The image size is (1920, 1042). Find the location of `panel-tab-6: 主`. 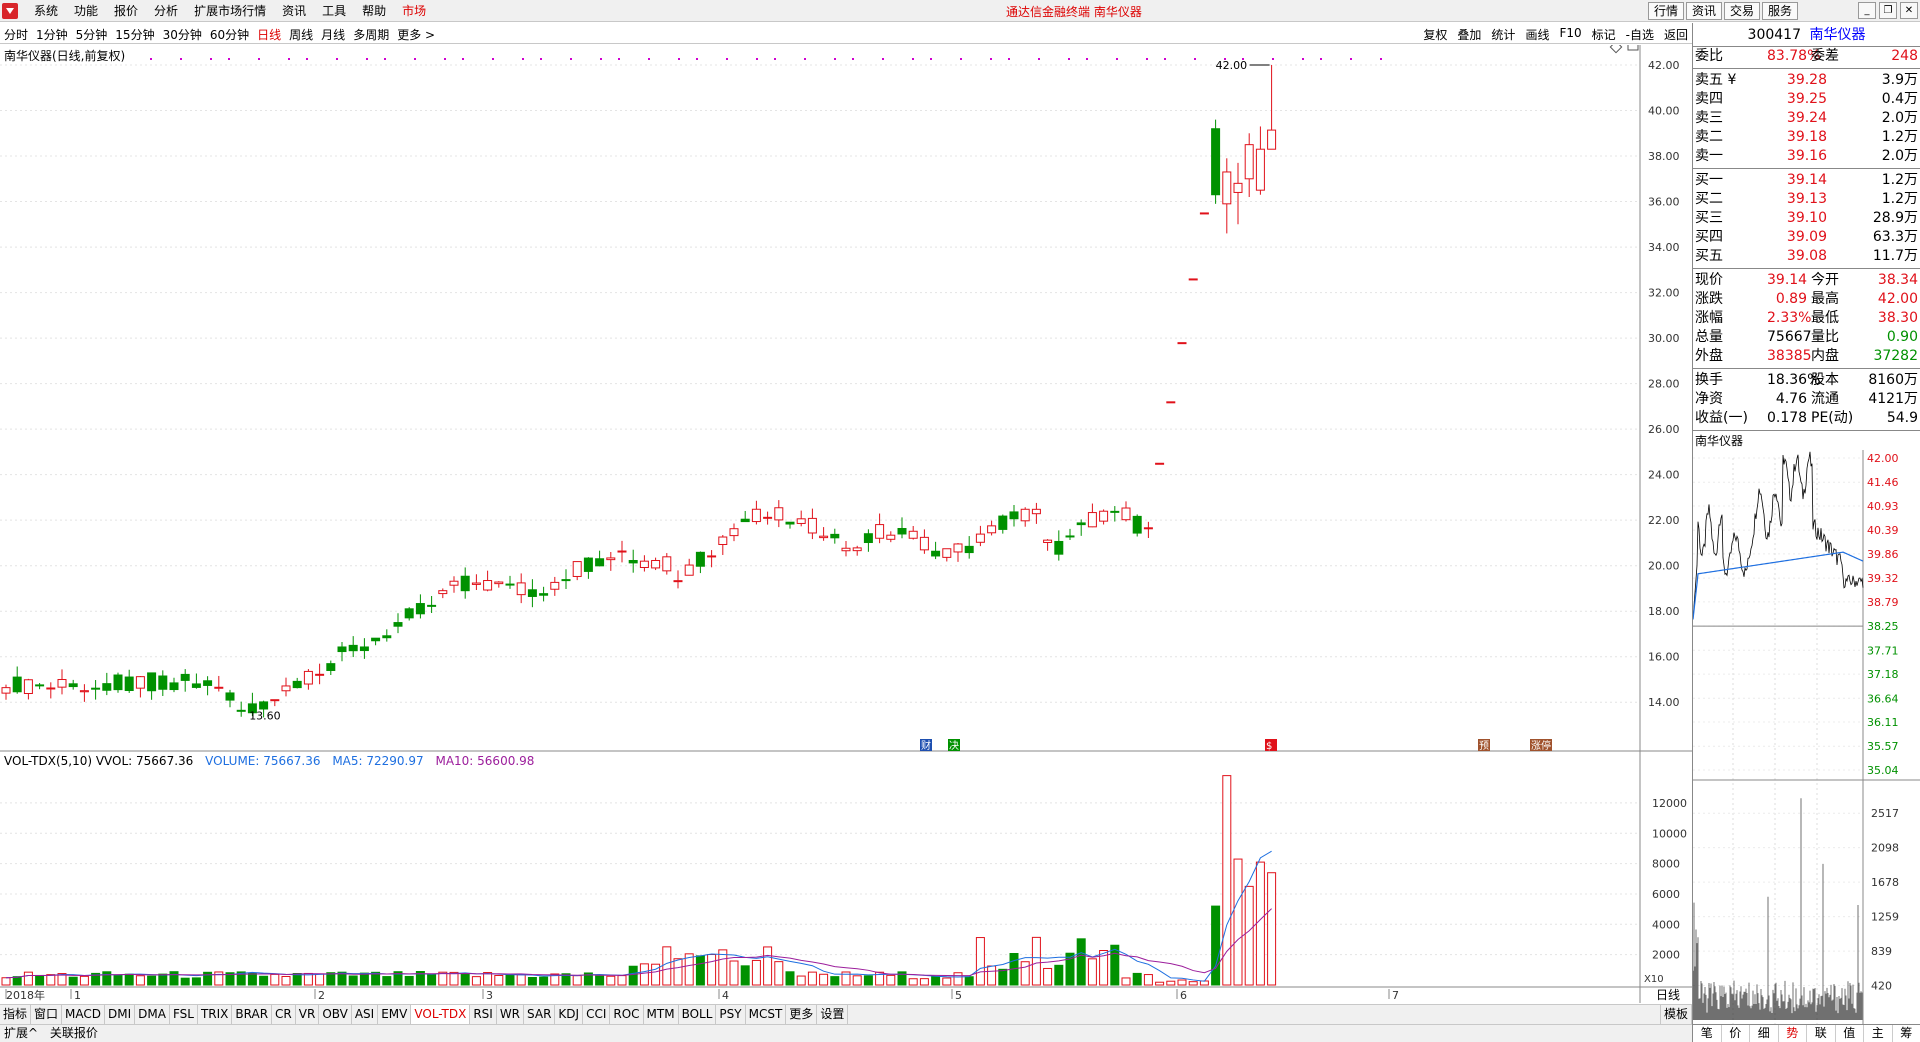

panel-tab-6: 主 is located at coordinates (1878, 1033).